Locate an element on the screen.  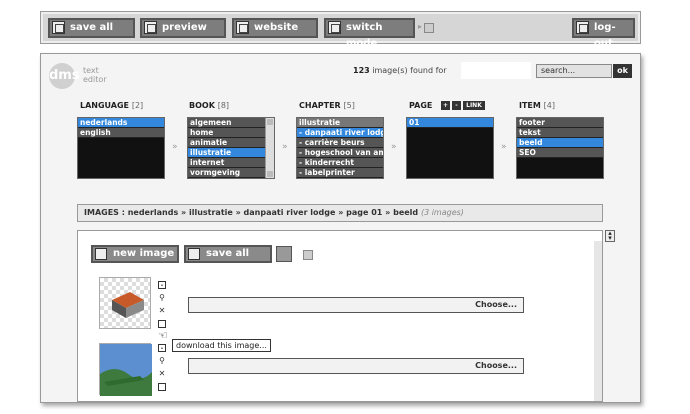
chapter-list-item: - hogeschool van amsterdam is located at coordinates (340, 153).